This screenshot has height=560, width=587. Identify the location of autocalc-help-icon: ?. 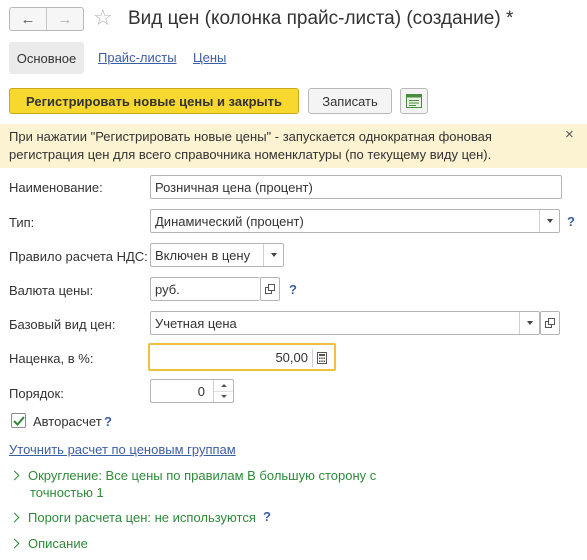
(108, 421).